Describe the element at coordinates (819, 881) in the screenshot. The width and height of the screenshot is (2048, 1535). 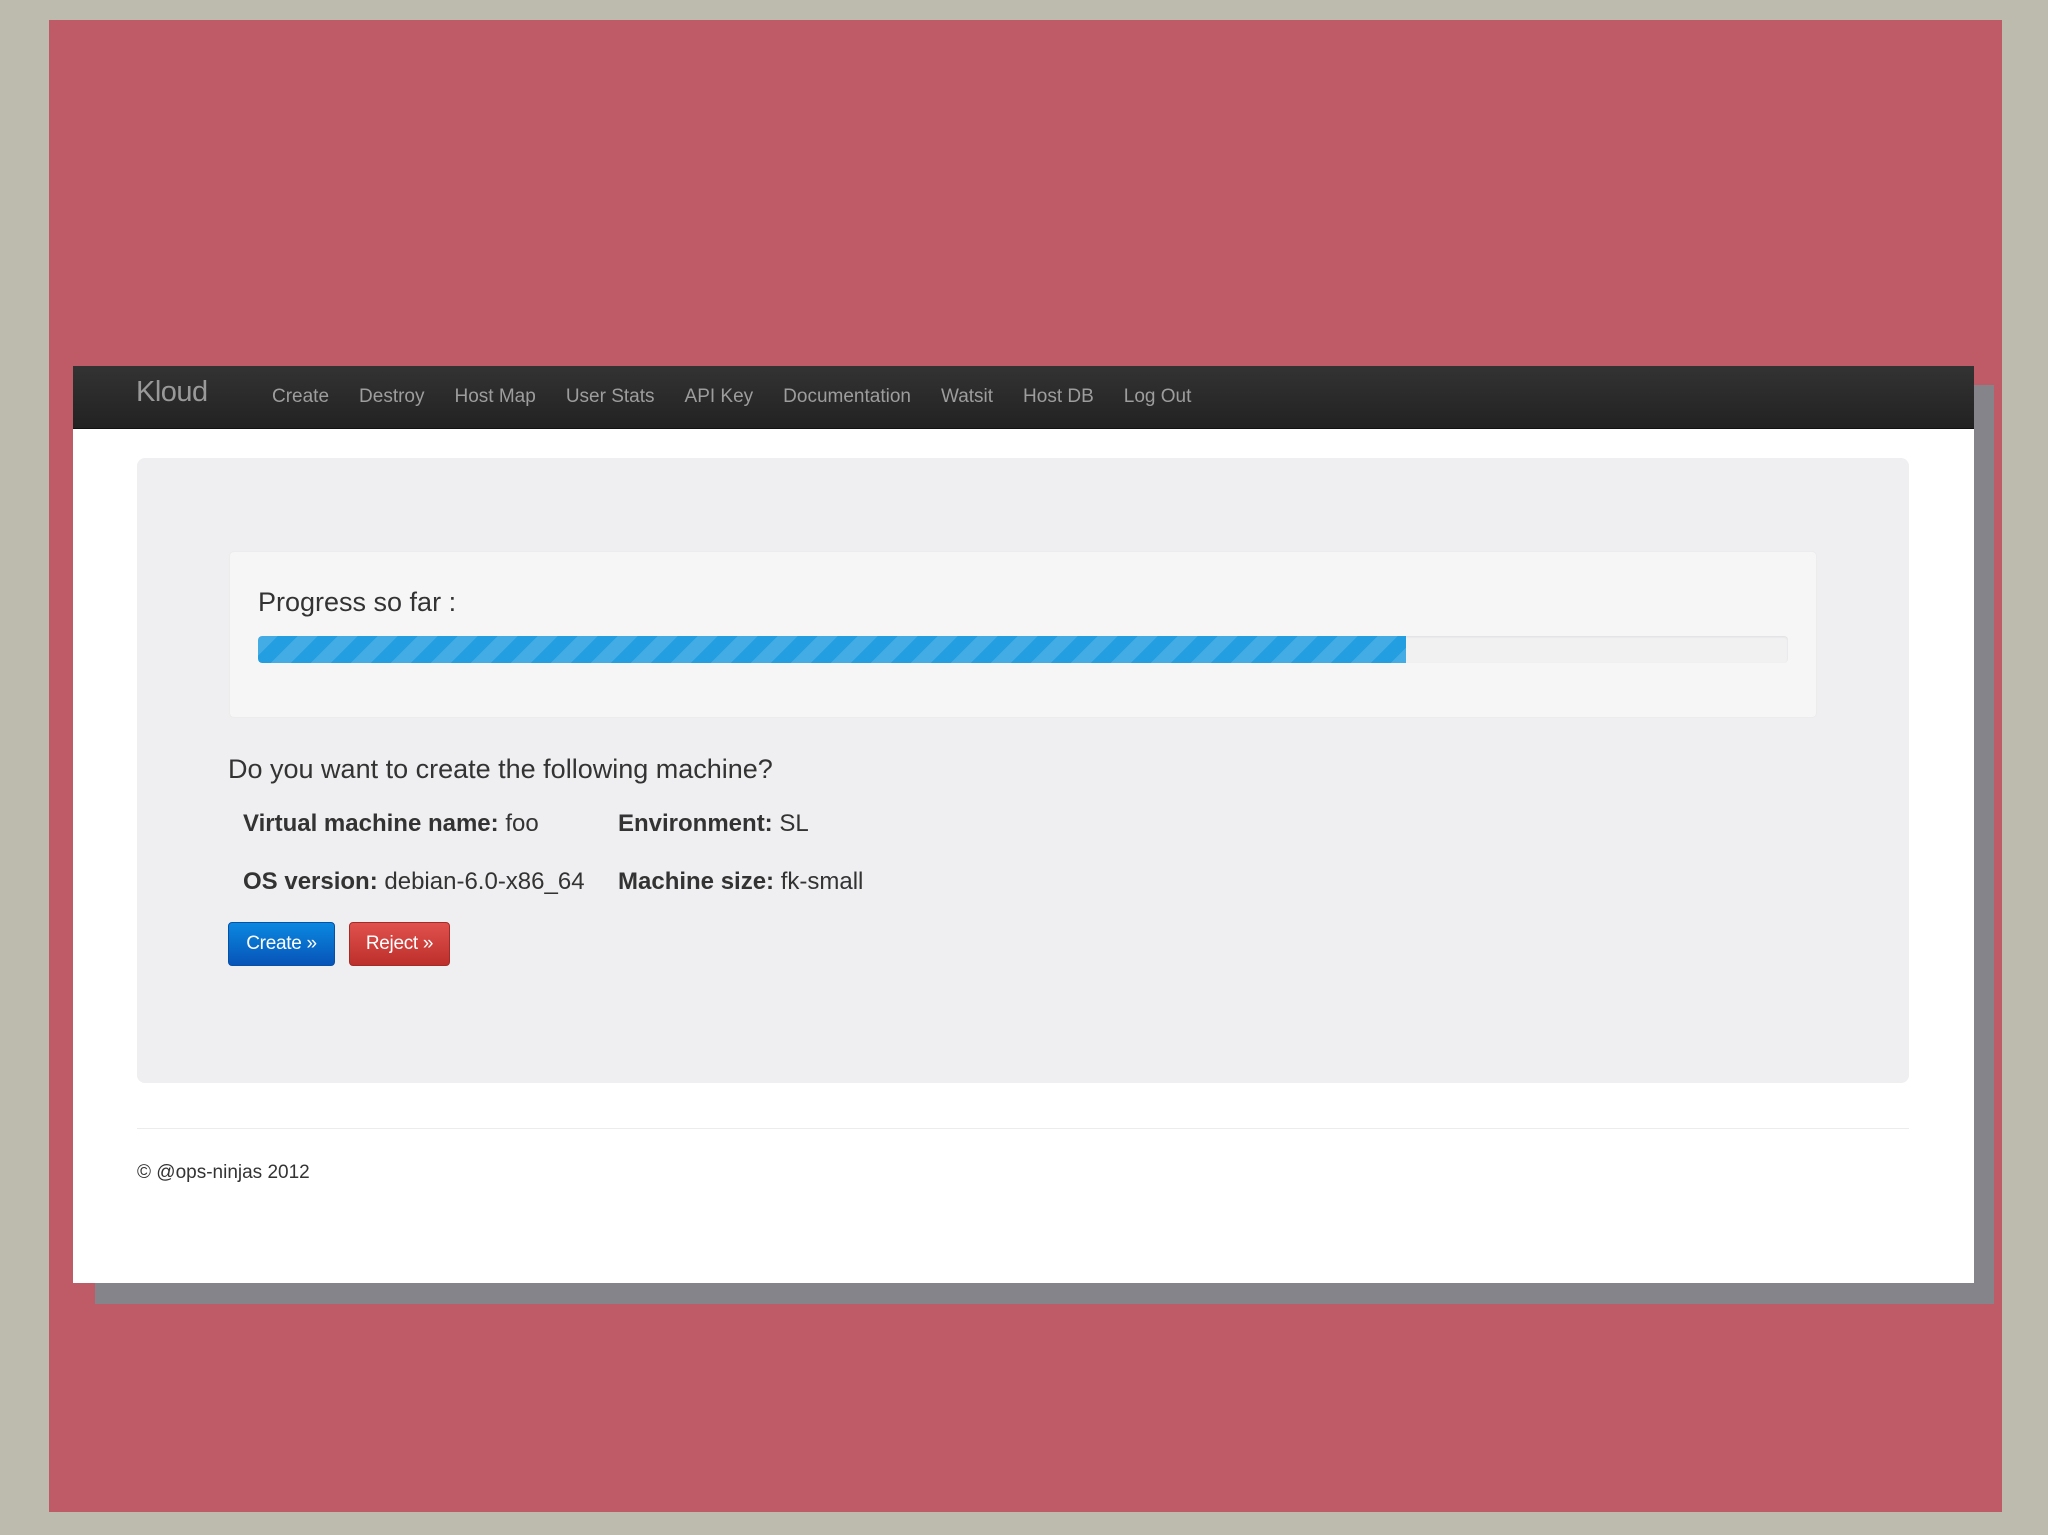
I see `detail-machine-size-value: fk-small` at that location.